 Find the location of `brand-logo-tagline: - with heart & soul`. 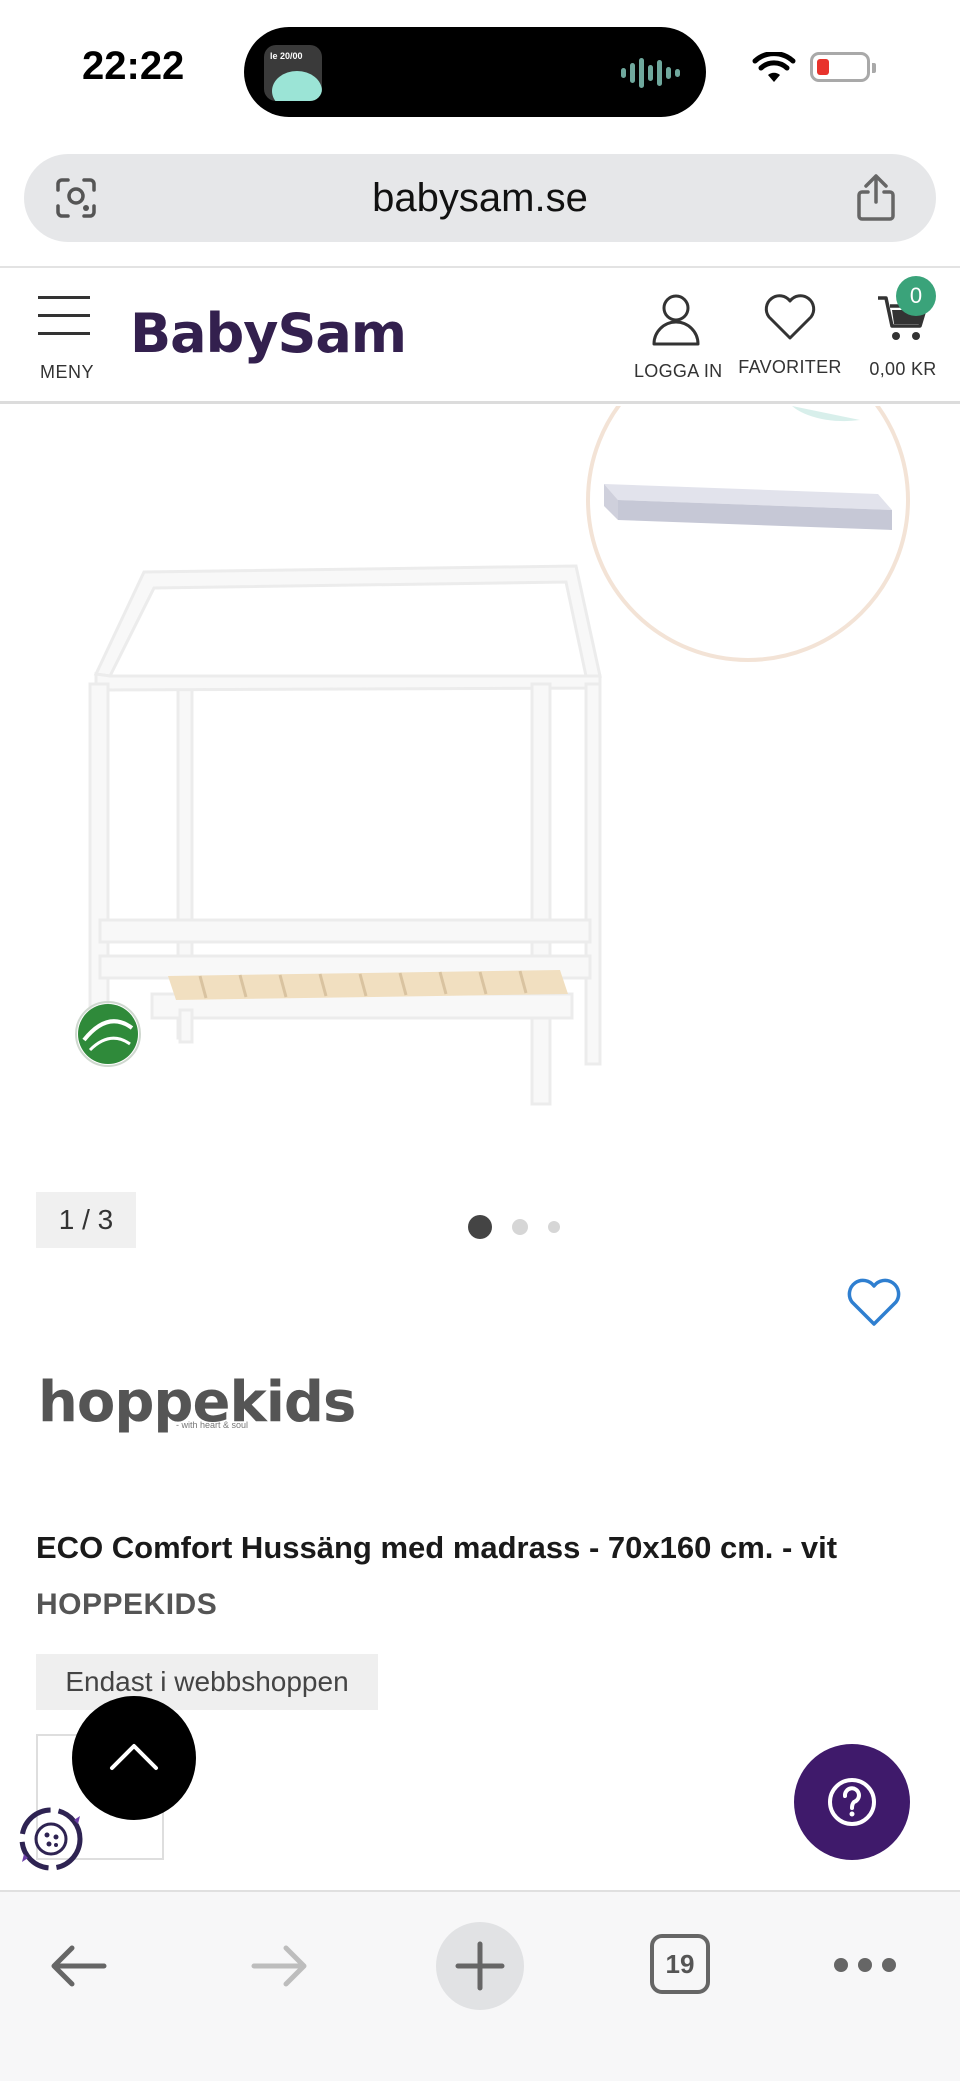

brand-logo-tagline: - with heart & soul is located at coordinates (212, 1425).